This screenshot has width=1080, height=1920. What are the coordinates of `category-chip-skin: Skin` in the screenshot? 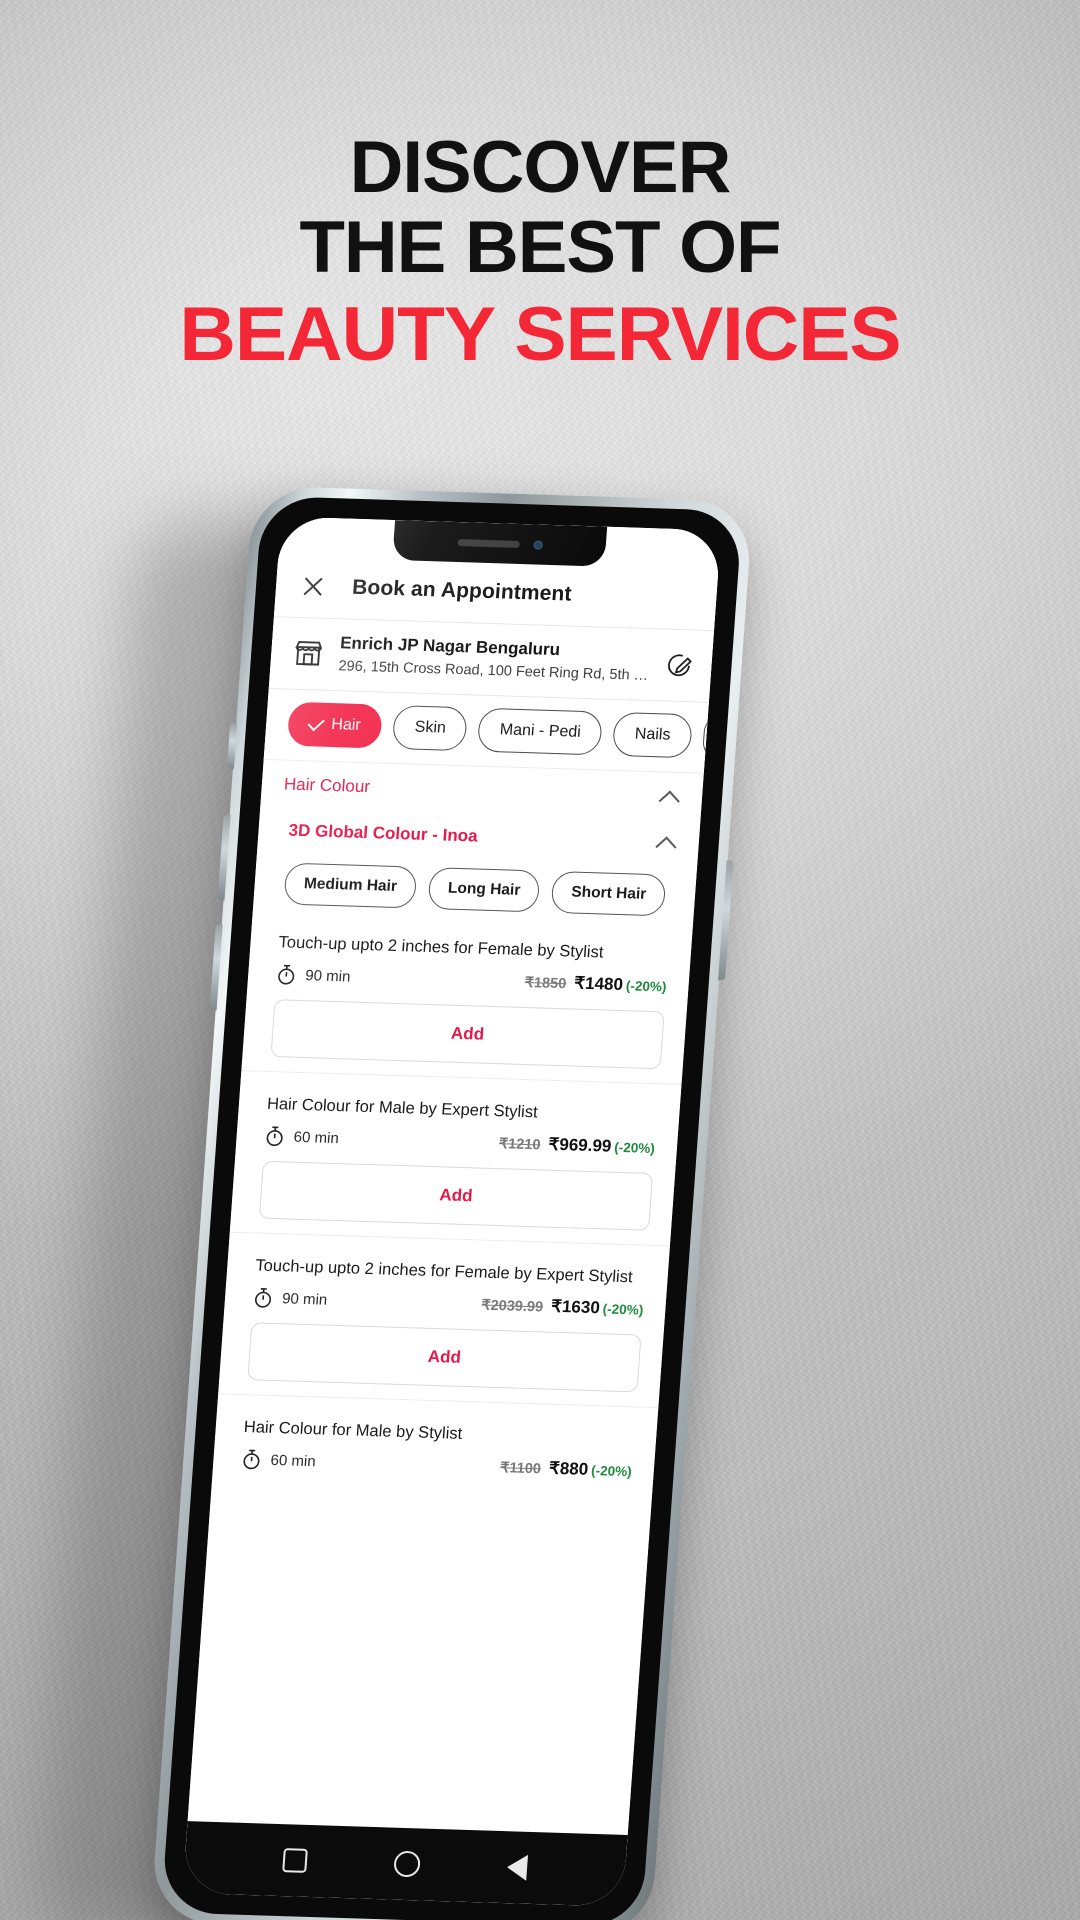 It's located at (430, 728).